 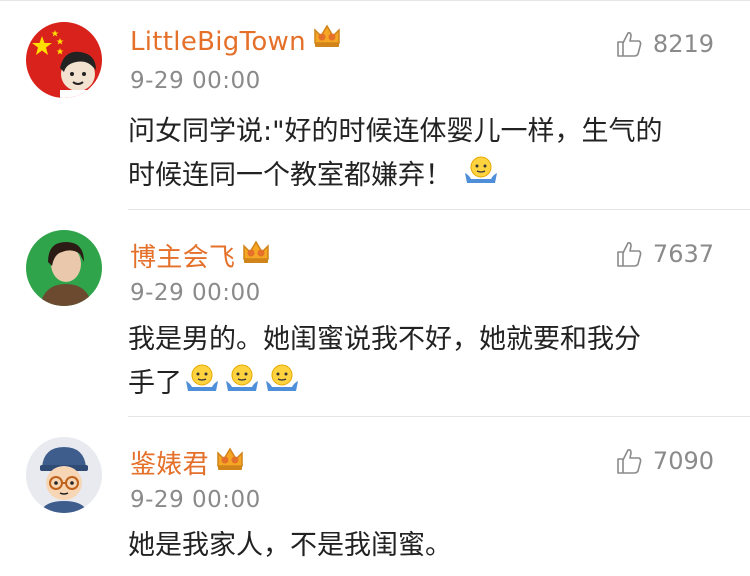 What do you see at coordinates (200, 255) in the screenshot?
I see `username: 博主会飞` at bounding box center [200, 255].